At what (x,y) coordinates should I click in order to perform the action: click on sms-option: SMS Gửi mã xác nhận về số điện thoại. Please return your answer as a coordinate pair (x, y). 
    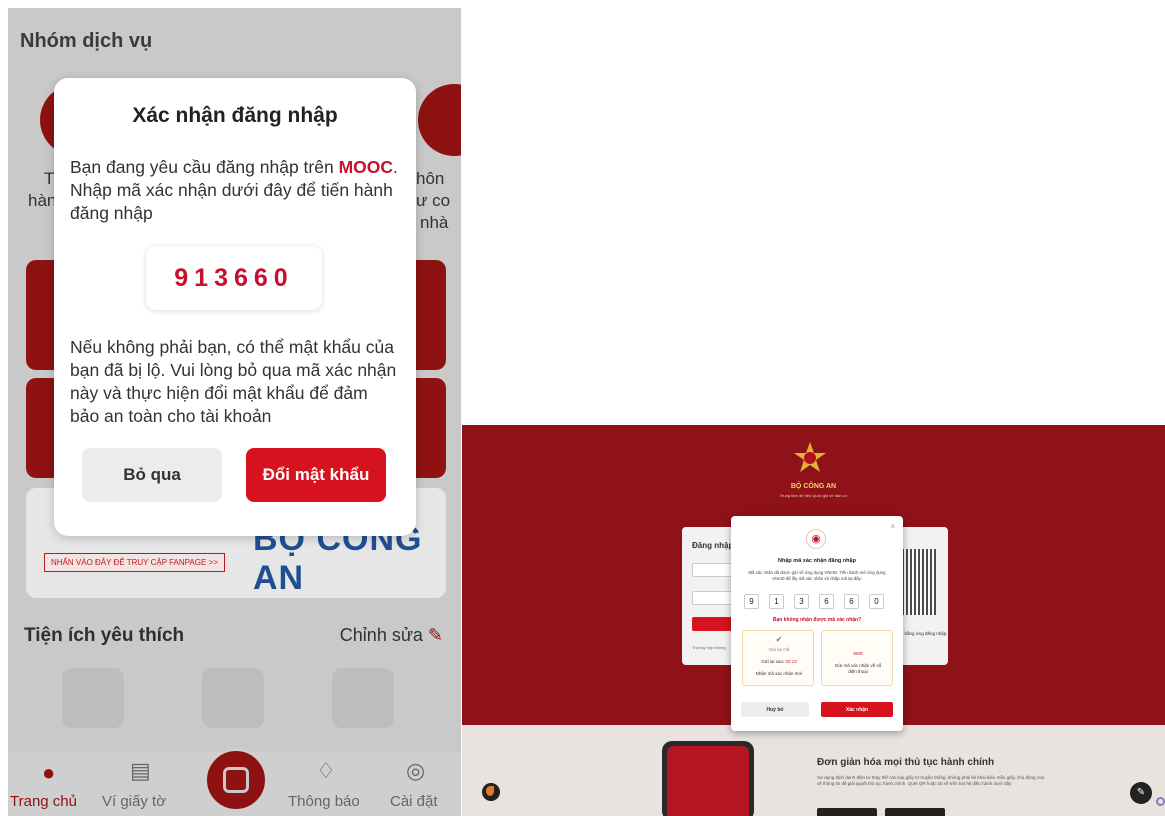
    Looking at the image, I should click on (857, 658).